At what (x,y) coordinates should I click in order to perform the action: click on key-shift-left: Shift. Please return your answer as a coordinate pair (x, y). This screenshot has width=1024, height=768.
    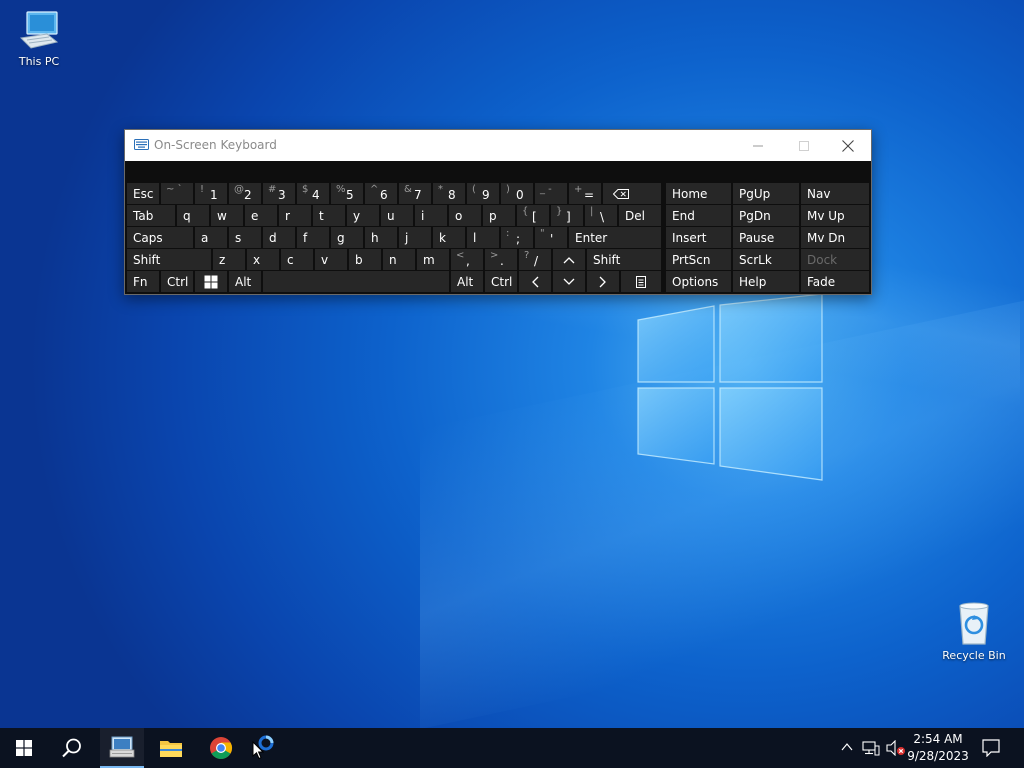
    Looking at the image, I should click on (169, 259).